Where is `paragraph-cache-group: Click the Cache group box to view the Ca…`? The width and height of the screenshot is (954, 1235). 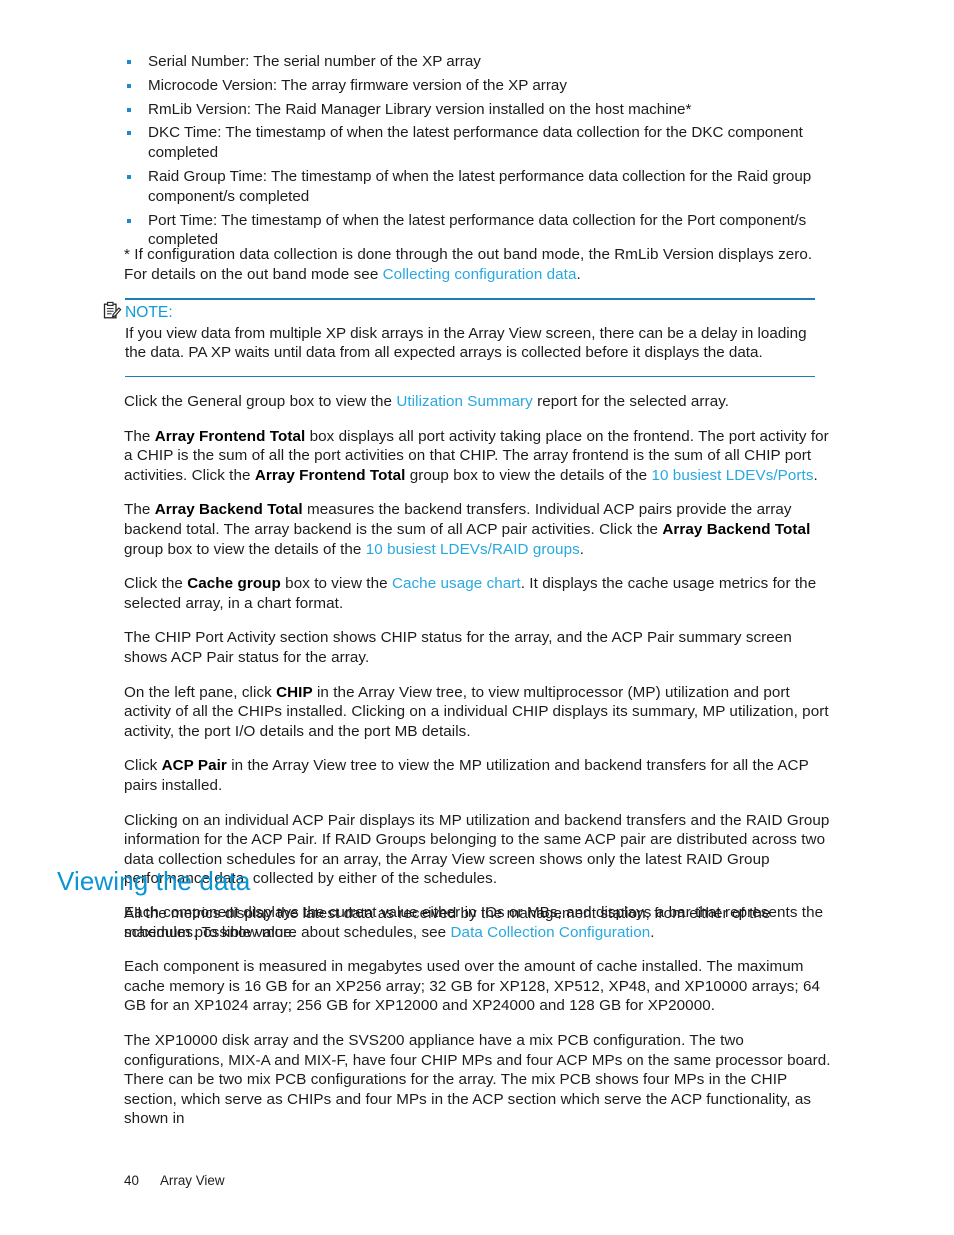 paragraph-cache-group: Click the Cache group box to view the Ca… is located at coordinates (479, 593).